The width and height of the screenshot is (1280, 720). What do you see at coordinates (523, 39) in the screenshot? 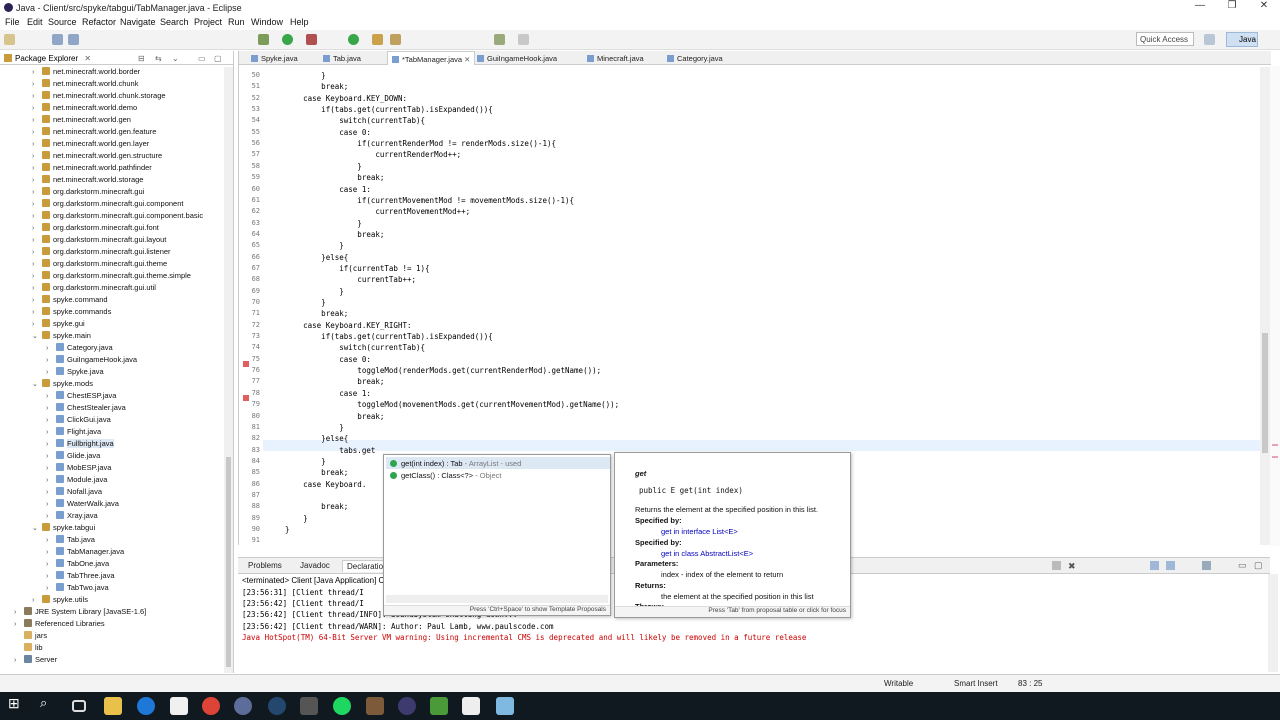
I see `forward-icon` at bounding box center [523, 39].